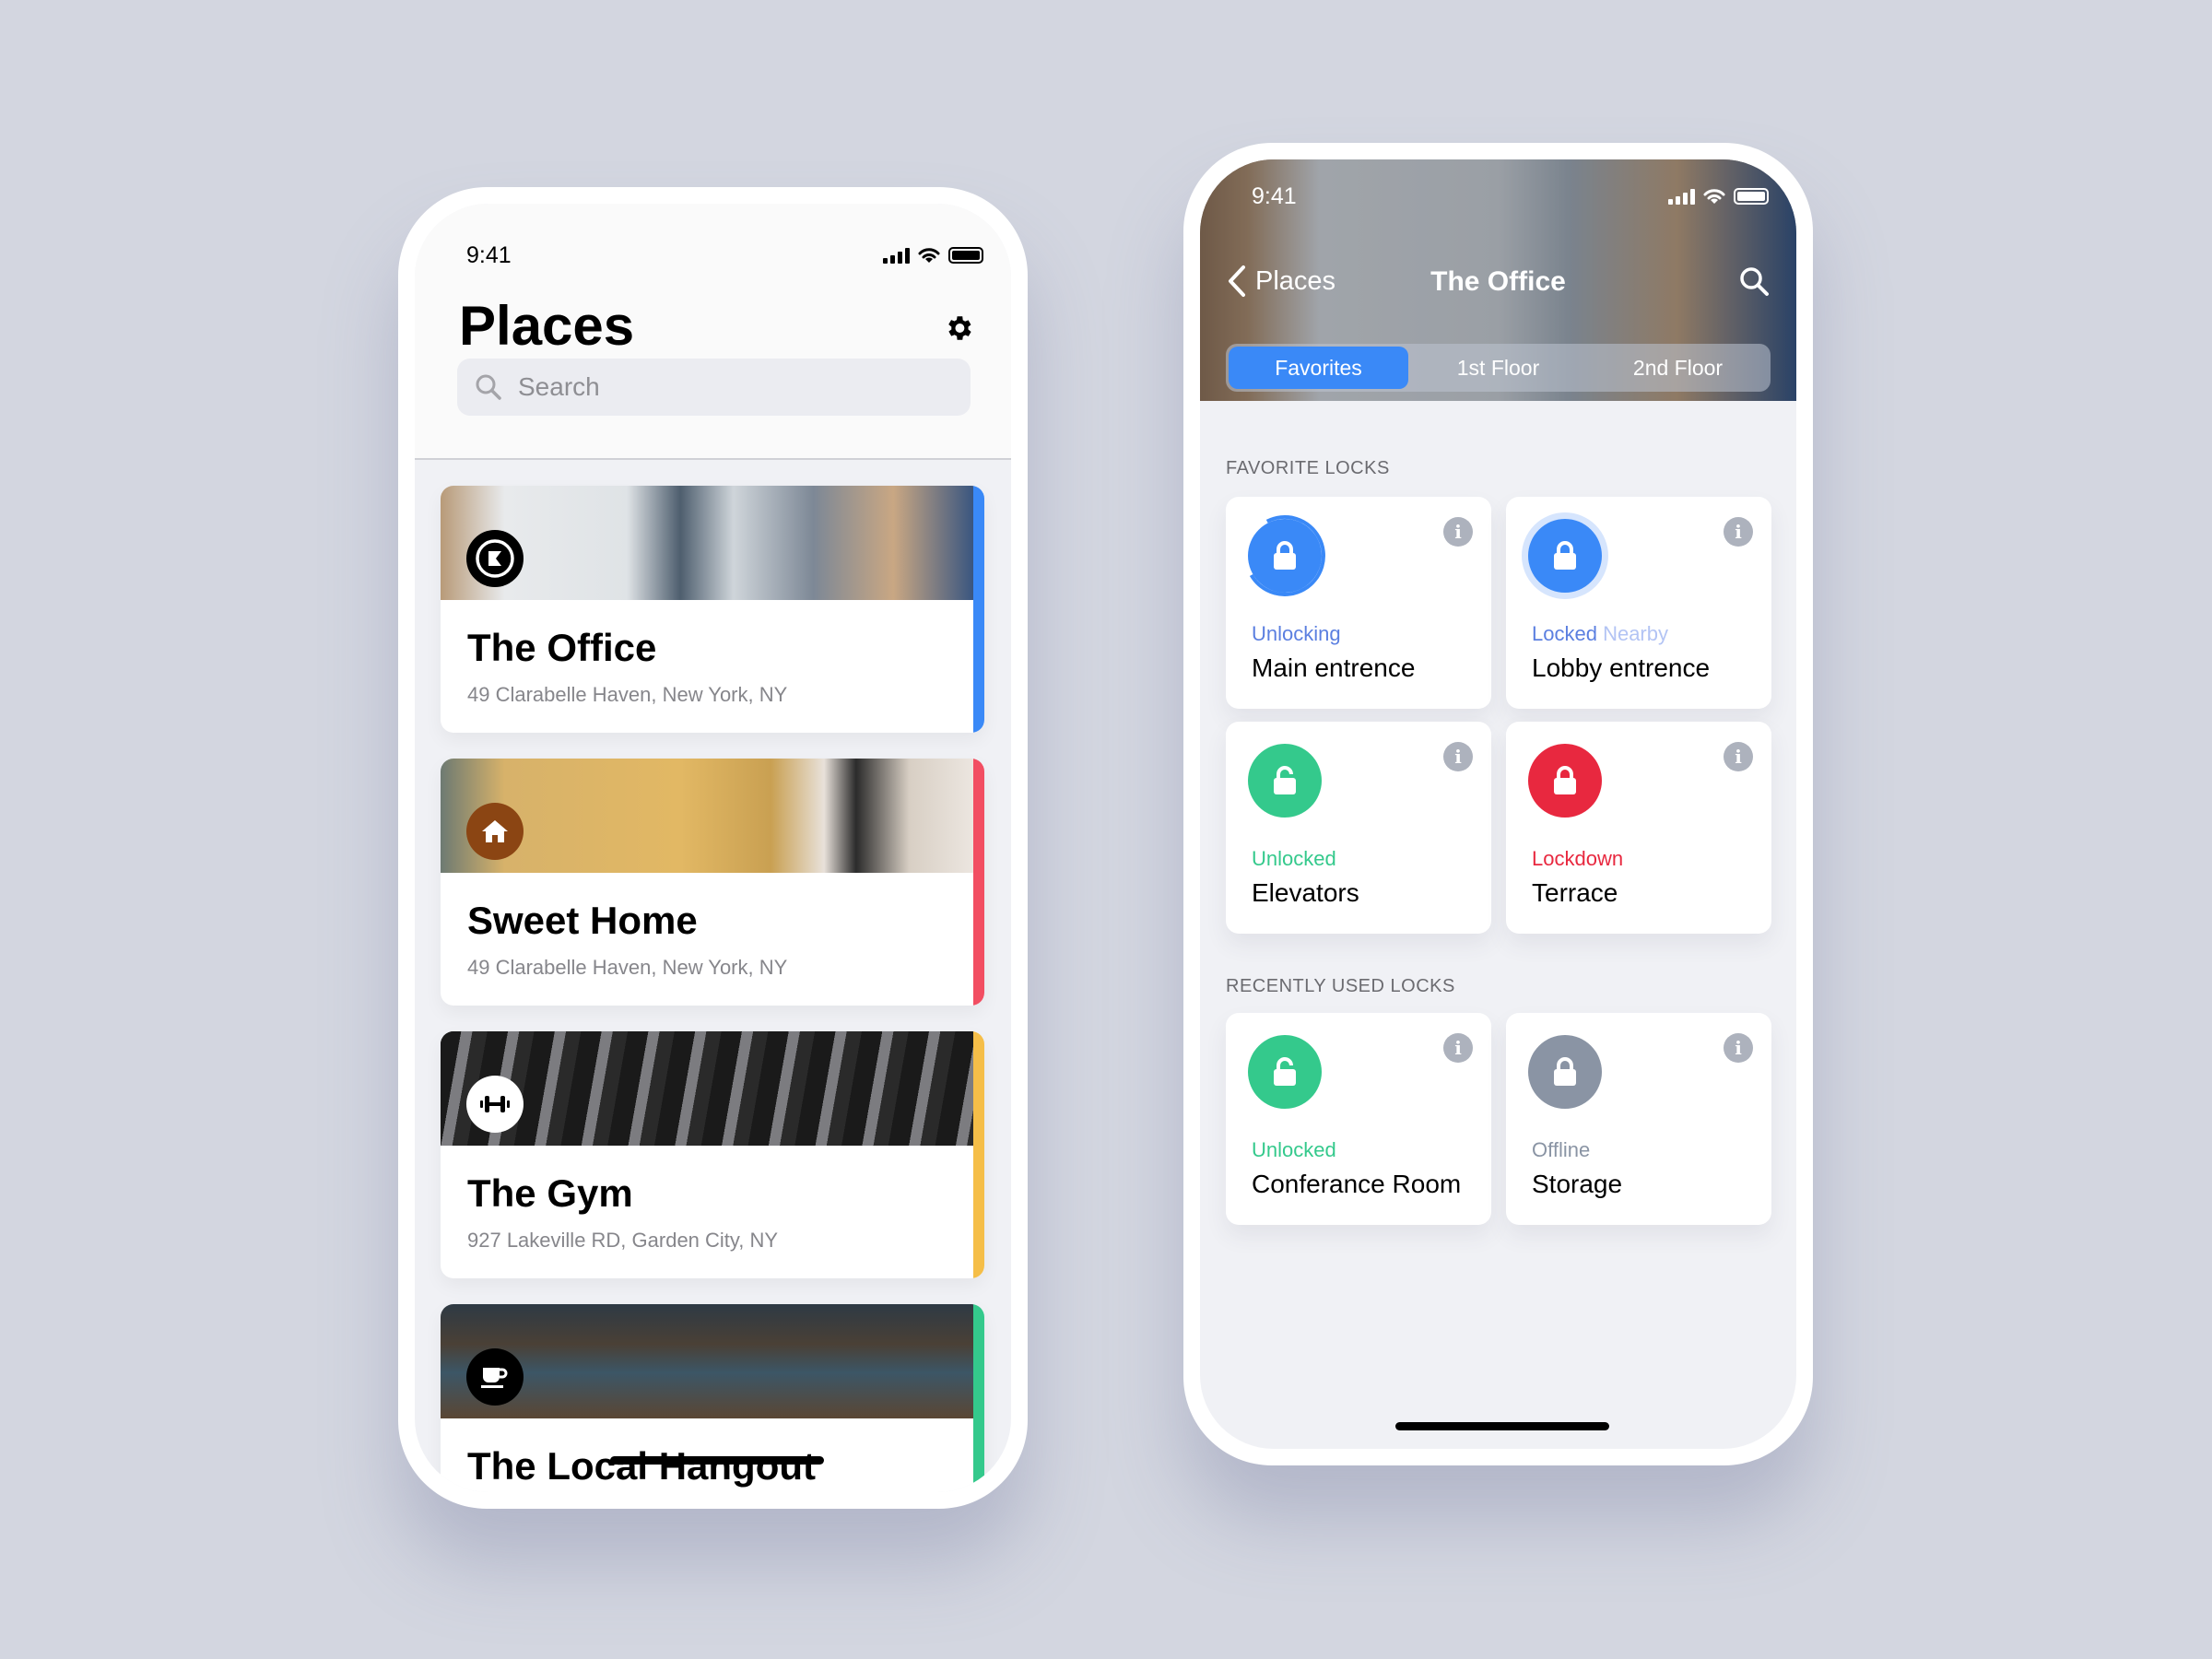 The width and height of the screenshot is (2212, 1659). Describe the element at coordinates (1340, 986) in the screenshot. I see `section-title-recent: RECENTLY USED LOCKS` at that location.